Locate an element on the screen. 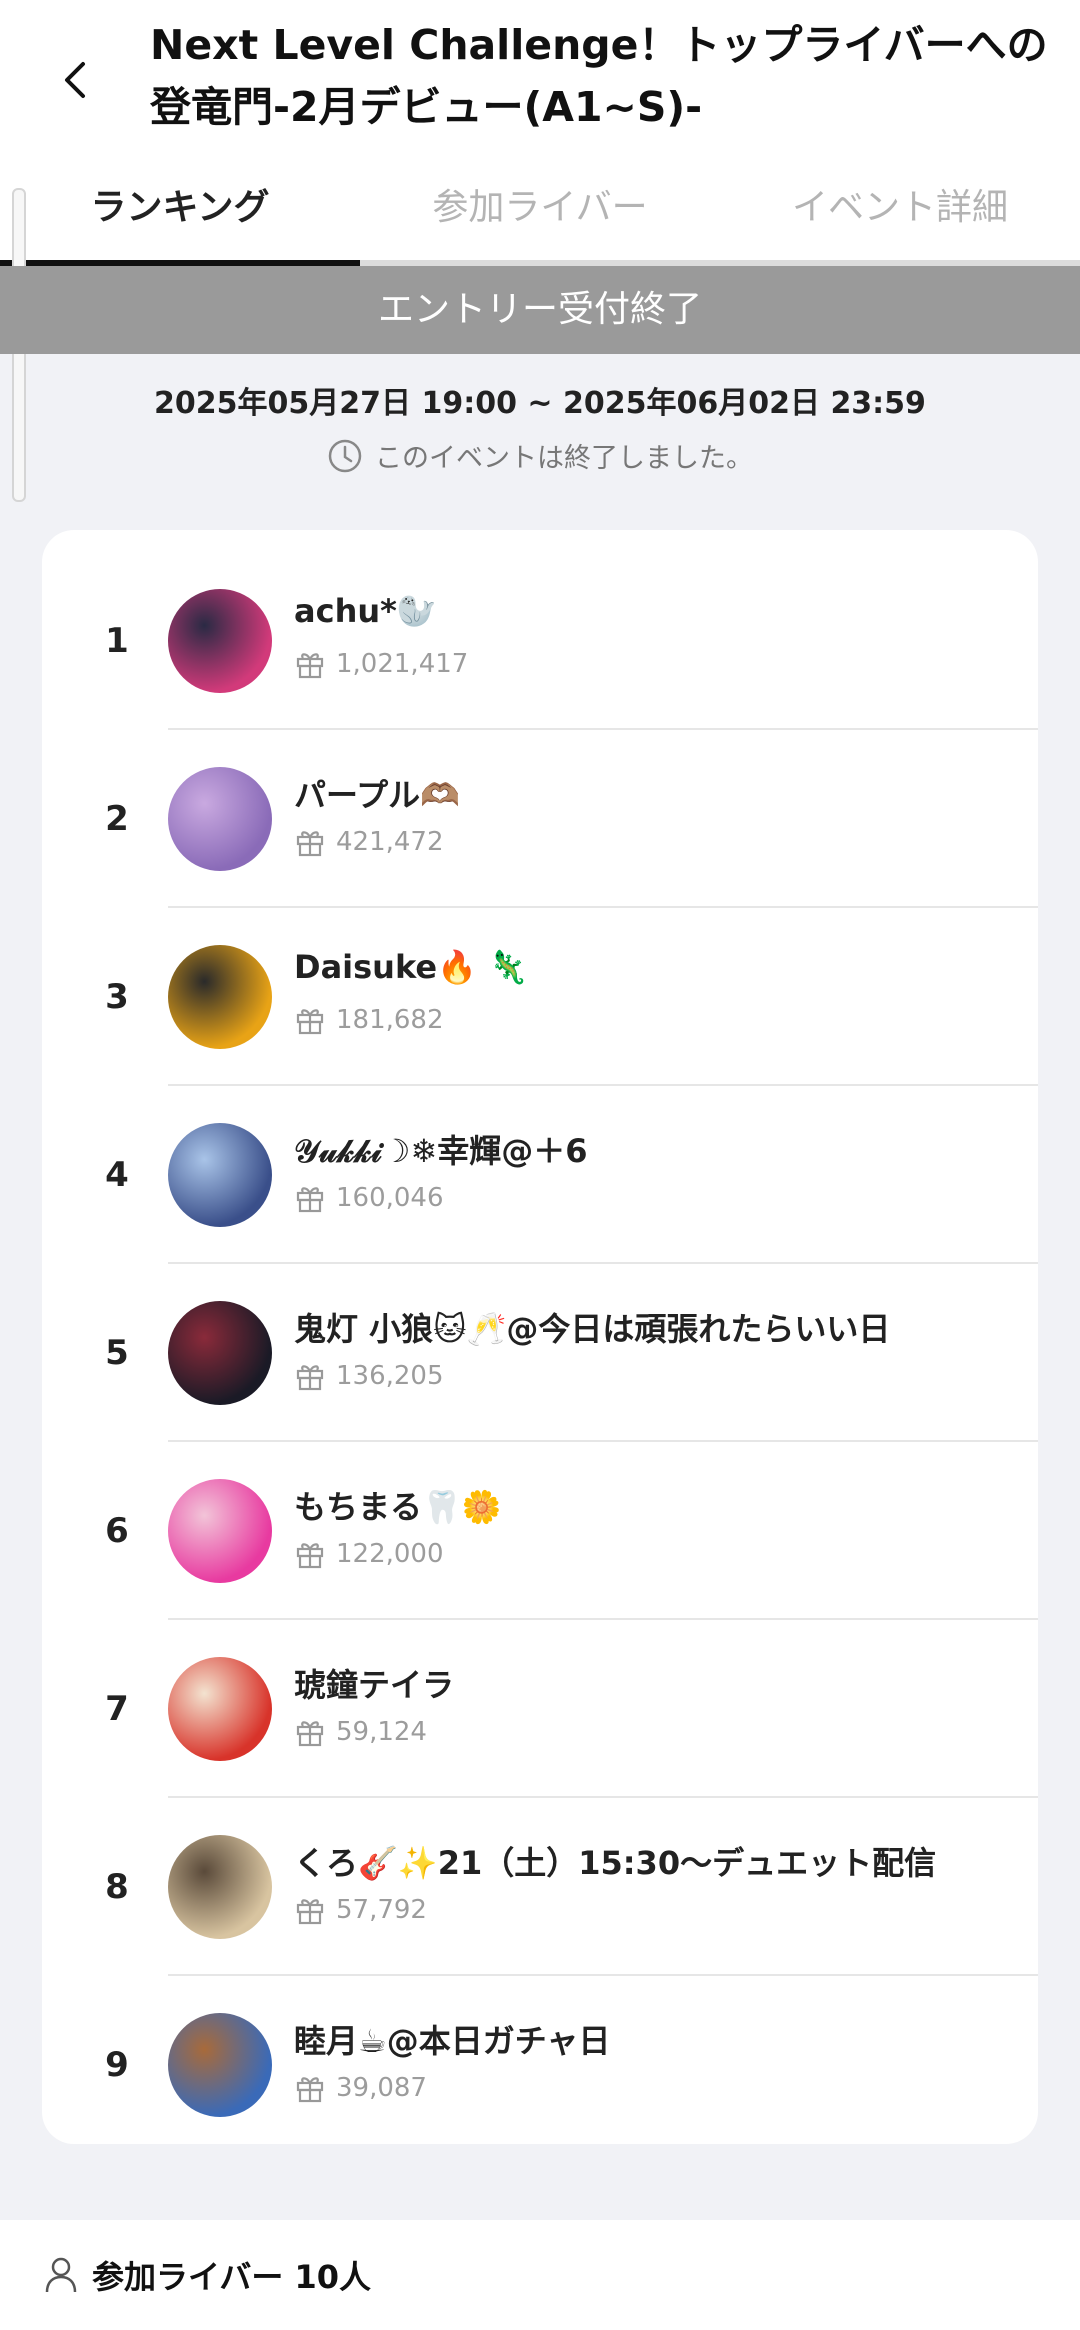 The width and height of the screenshot is (1080, 2330). rank-number: 4 is located at coordinates (117, 1175).